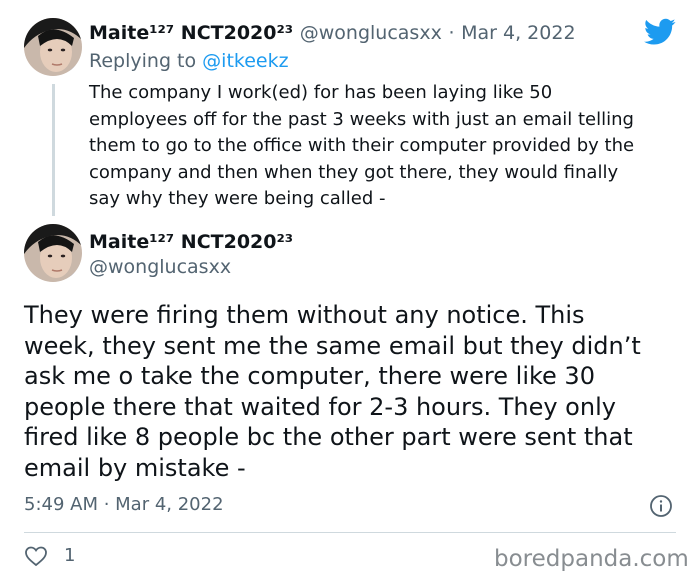 The image size is (700, 585). I want to click on replying-to-handle: @itkeekz, so click(245, 61).